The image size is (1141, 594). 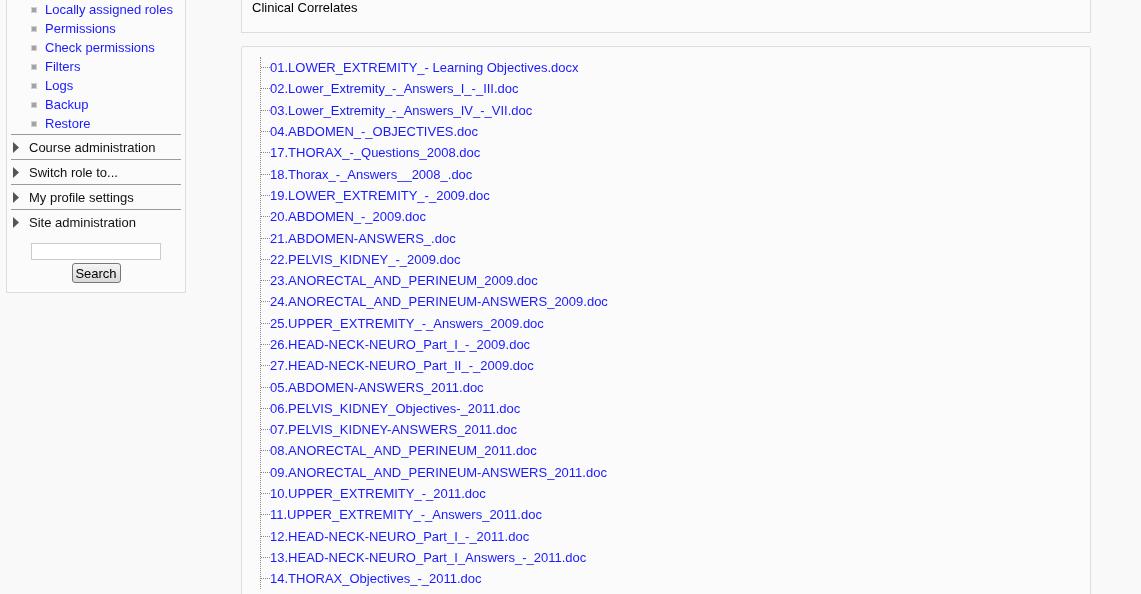 What do you see at coordinates (400, 536) in the screenshot?
I see `file-link: 12.HEAD-NECK-NEURO_Part_I_-_2011.doc` at bounding box center [400, 536].